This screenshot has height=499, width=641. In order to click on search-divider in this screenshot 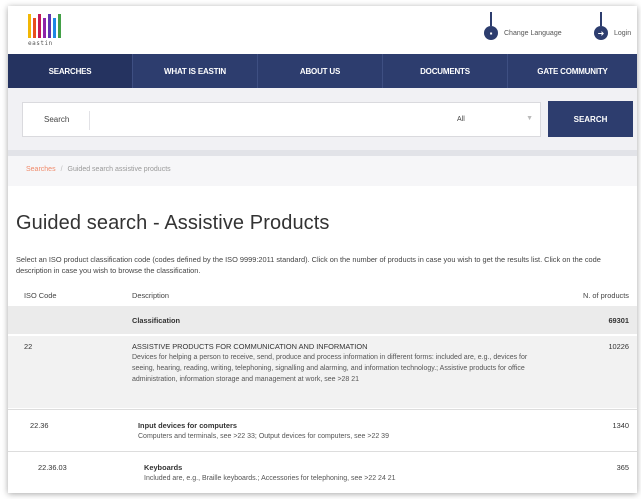, I will do `click(89, 120)`.